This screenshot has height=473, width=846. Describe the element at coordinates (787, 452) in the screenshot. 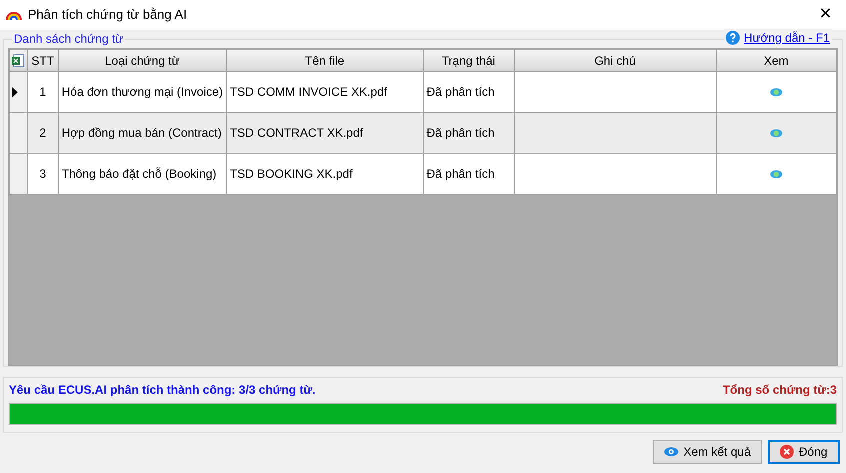

I see `close-icon` at that location.